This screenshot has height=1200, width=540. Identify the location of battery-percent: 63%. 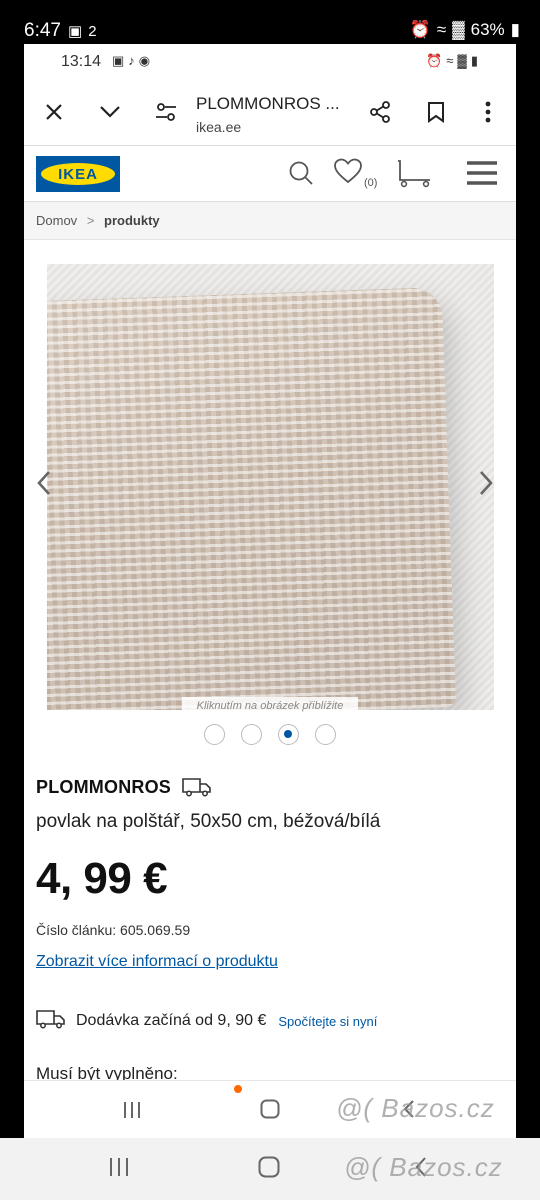
(487, 29).